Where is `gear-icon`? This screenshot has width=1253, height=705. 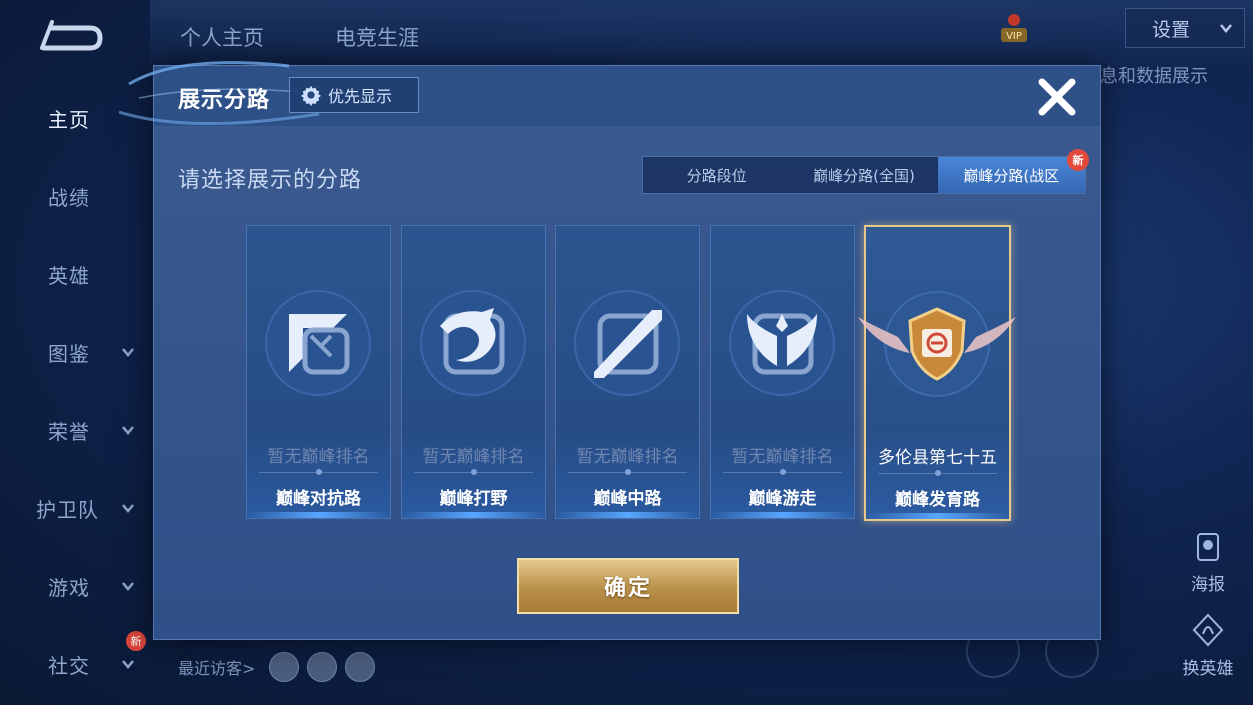
gear-icon is located at coordinates (311, 95).